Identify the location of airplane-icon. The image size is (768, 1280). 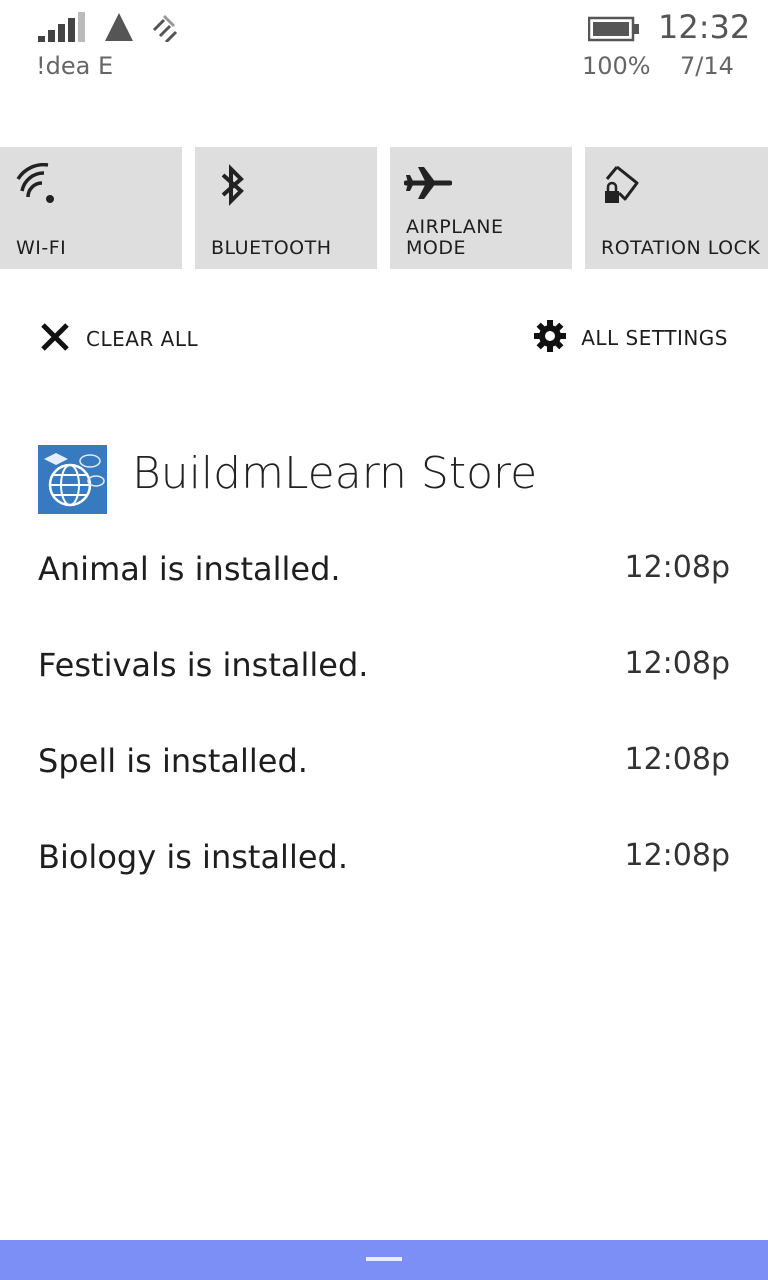
(428, 185).